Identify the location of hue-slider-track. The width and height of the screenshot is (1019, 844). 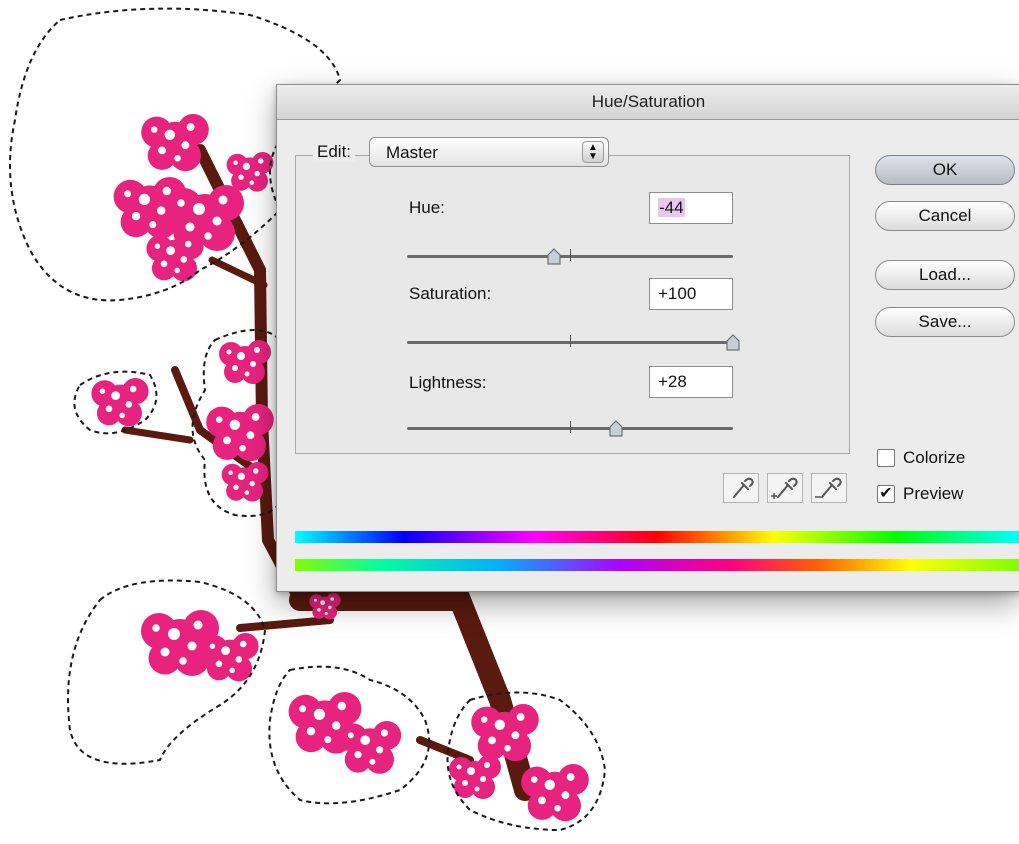
(570, 255).